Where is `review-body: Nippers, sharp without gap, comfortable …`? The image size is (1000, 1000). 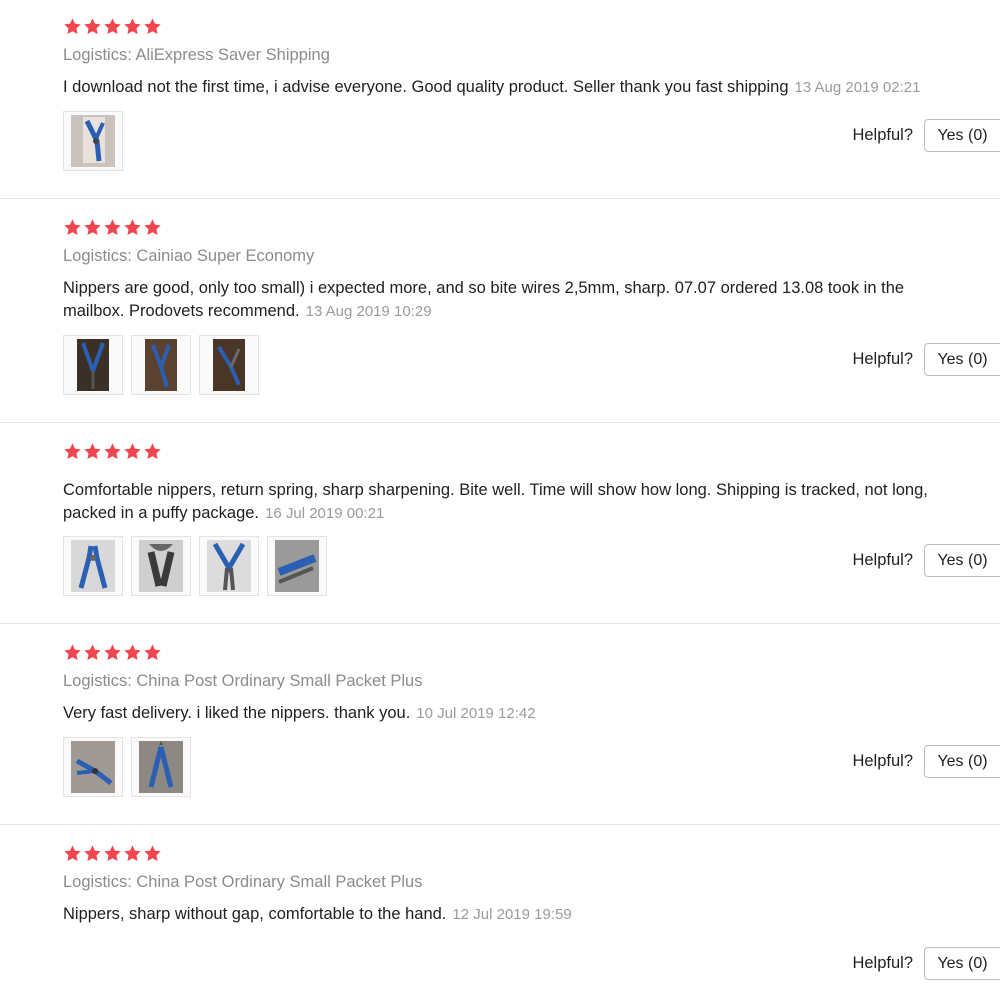
review-body: Nippers, sharp without gap, comfortable … is located at coordinates (255, 914).